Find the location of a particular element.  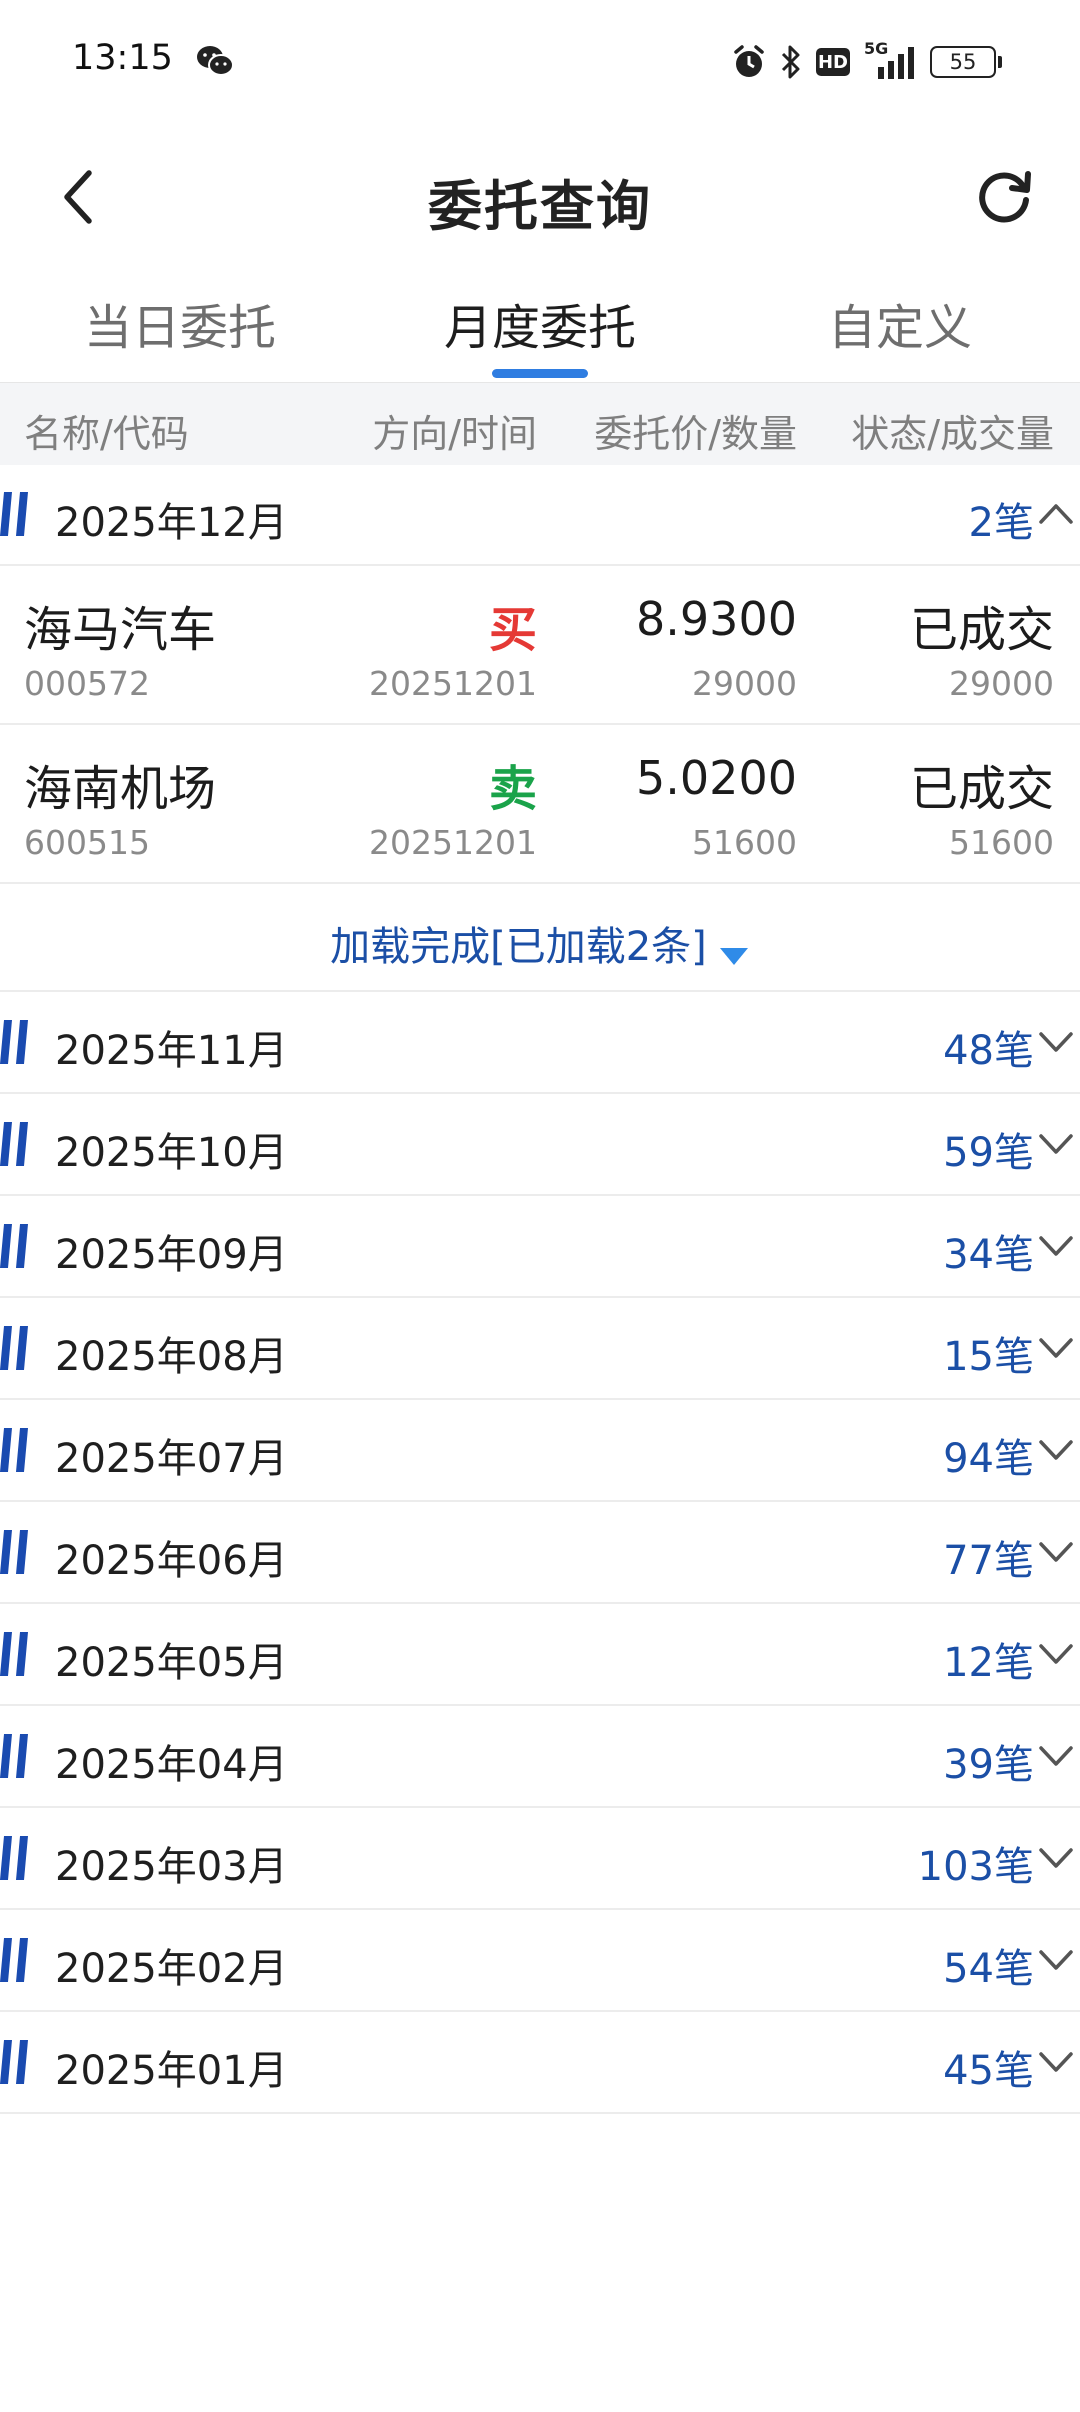

month-group-header: 2025年08月 15笔 is located at coordinates (540, 1349).